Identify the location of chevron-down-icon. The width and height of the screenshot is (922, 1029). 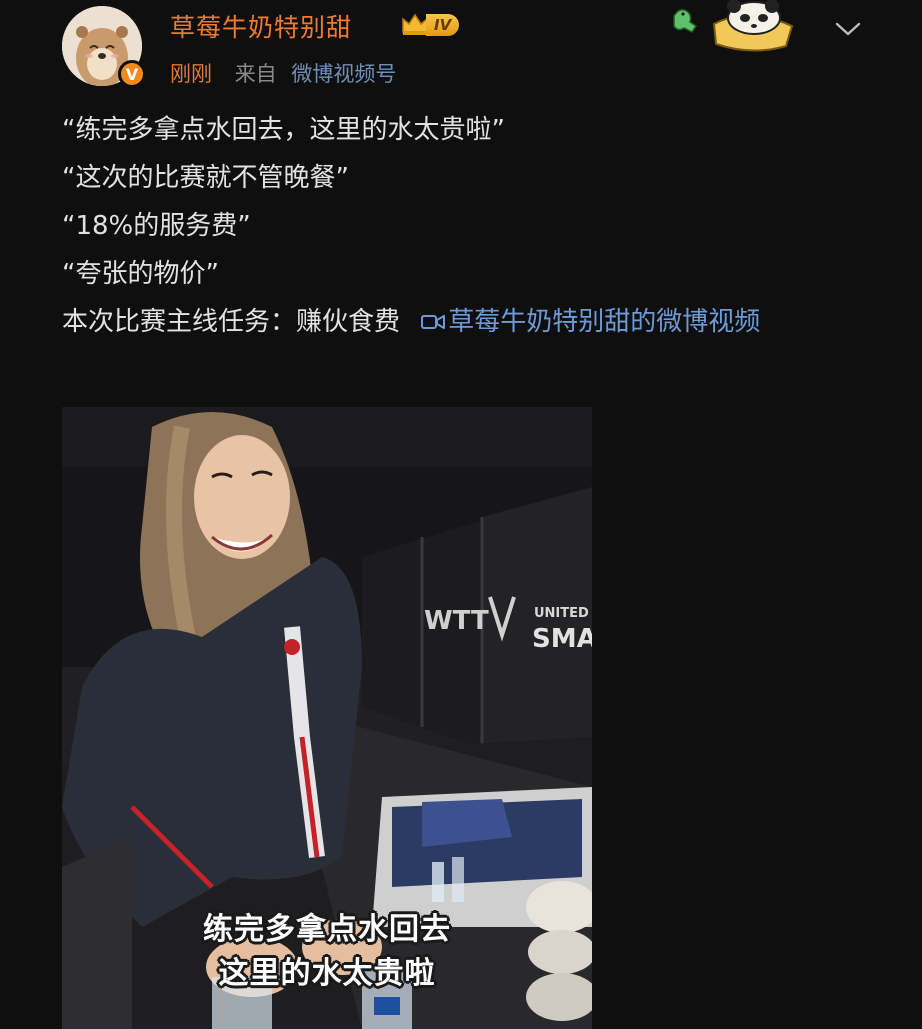
(848, 29).